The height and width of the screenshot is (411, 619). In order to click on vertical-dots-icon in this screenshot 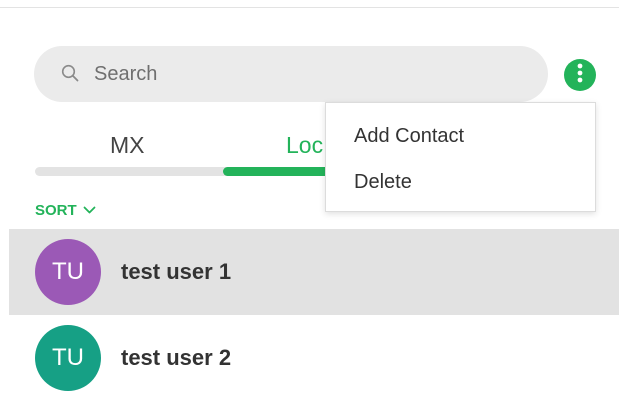, I will do `click(580, 75)`.